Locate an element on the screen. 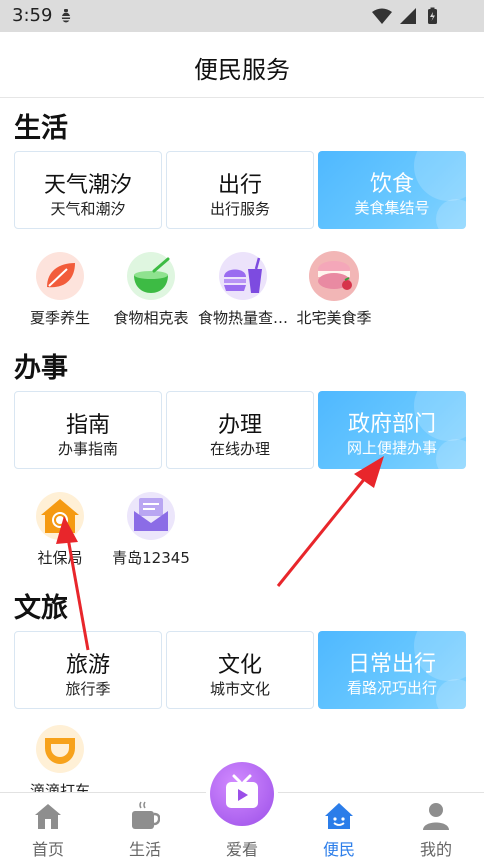  tab-mine: 我的 is located at coordinates (436, 826).